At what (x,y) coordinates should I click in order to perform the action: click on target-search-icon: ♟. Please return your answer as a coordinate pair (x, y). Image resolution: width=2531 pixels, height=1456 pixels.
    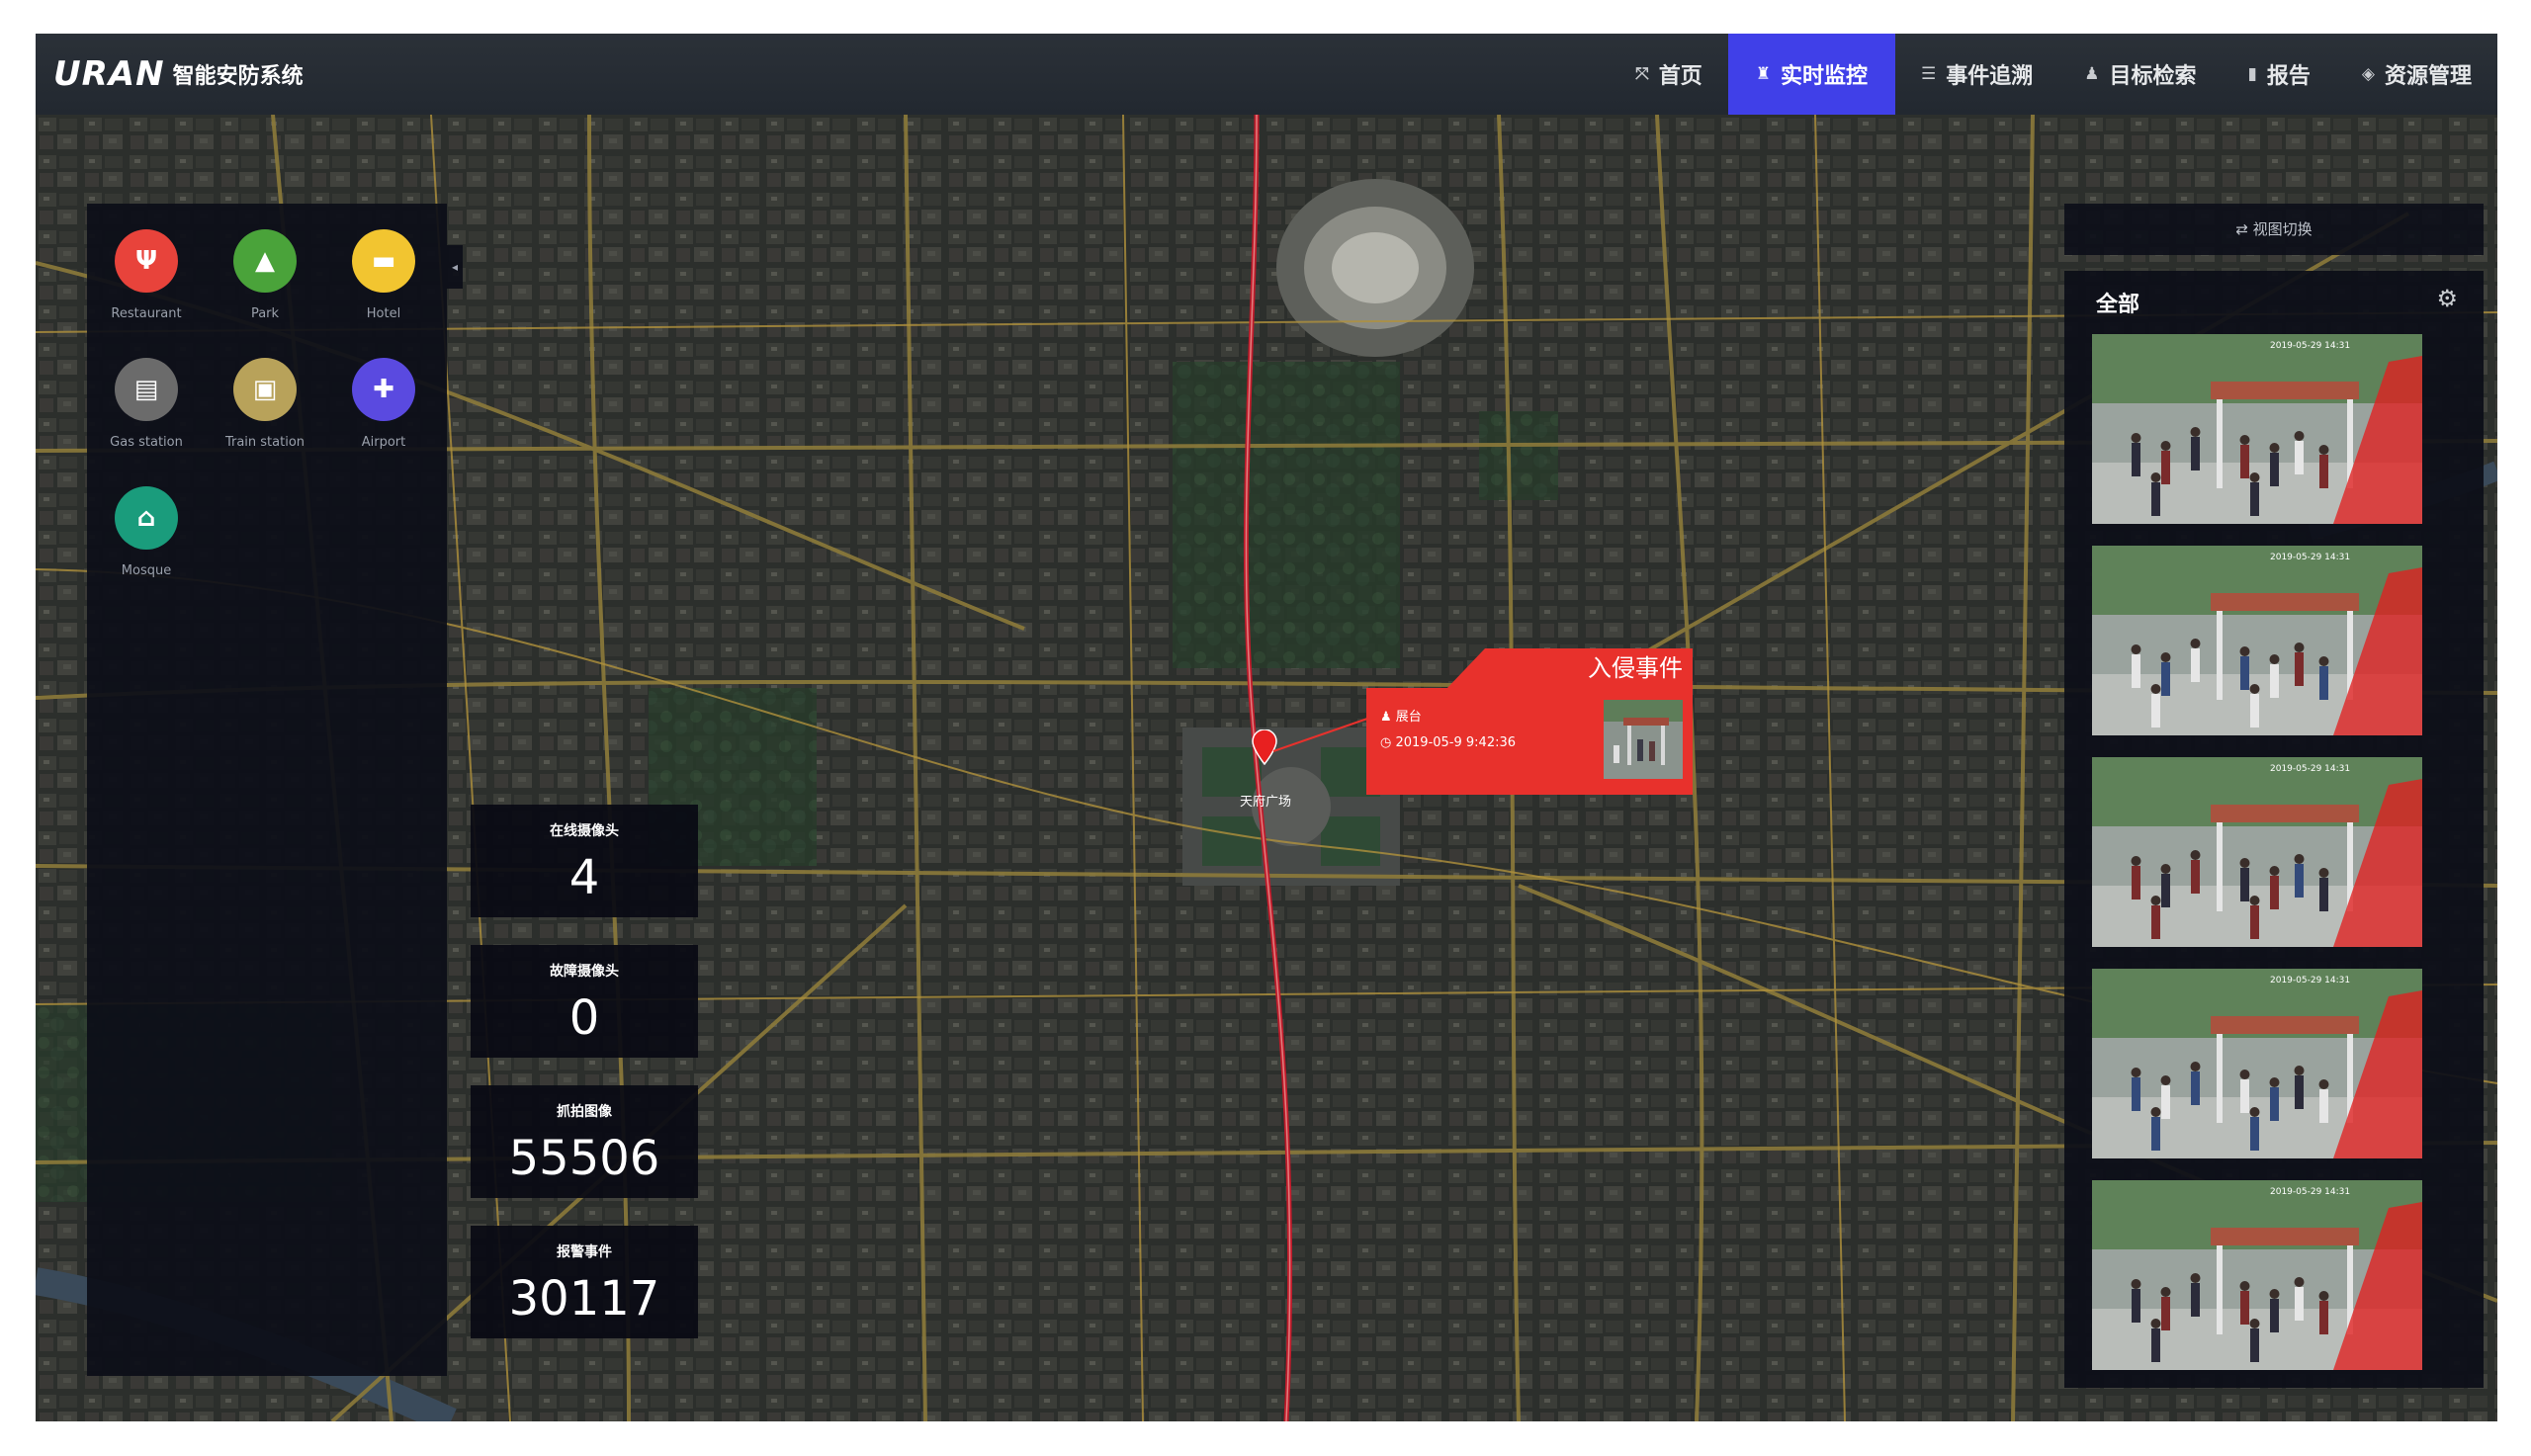
    Looking at the image, I should click on (2092, 74).